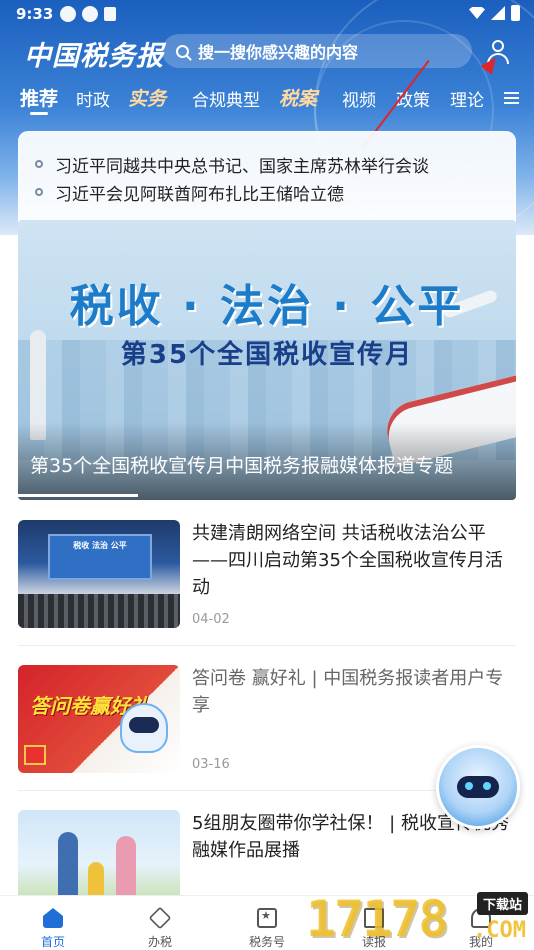 The width and height of the screenshot is (534, 950). What do you see at coordinates (278, 52) in the screenshot?
I see `search-placeholder: 搜一搜你感兴趣的内容` at bounding box center [278, 52].